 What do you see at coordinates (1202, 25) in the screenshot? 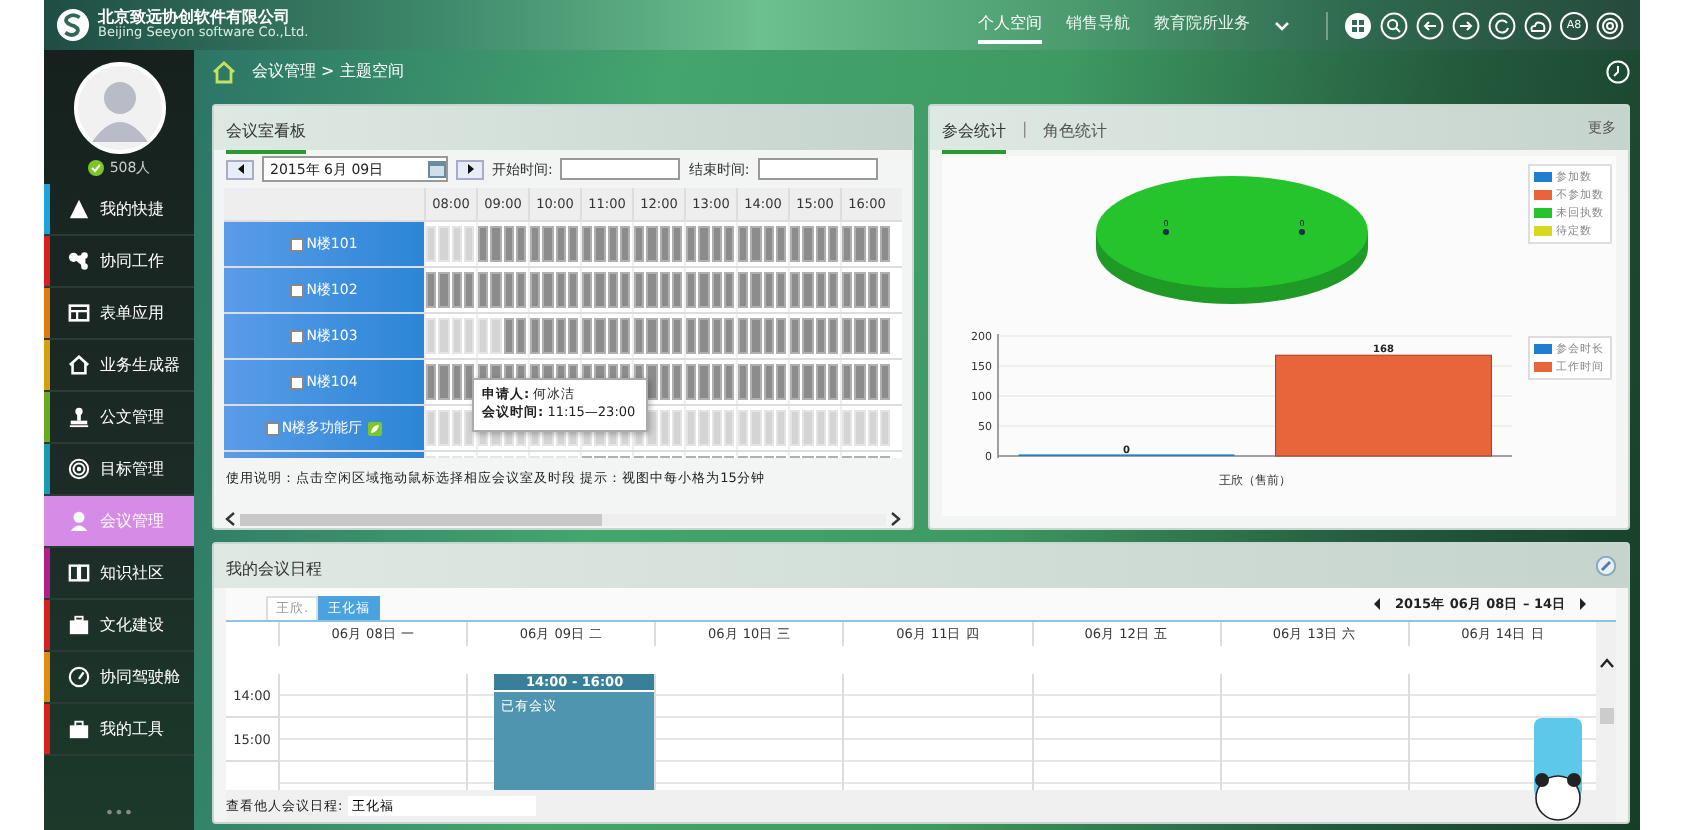
I see `nav-tab: 教育院所业务` at bounding box center [1202, 25].